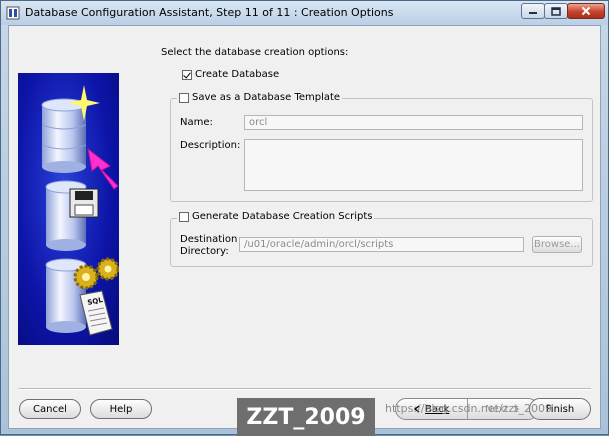 This screenshot has height=436, width=609. What do you see at coordinates (187, 74) in the screenshot?
I see `create-database-checkbox` at bounding box center [187, 74].